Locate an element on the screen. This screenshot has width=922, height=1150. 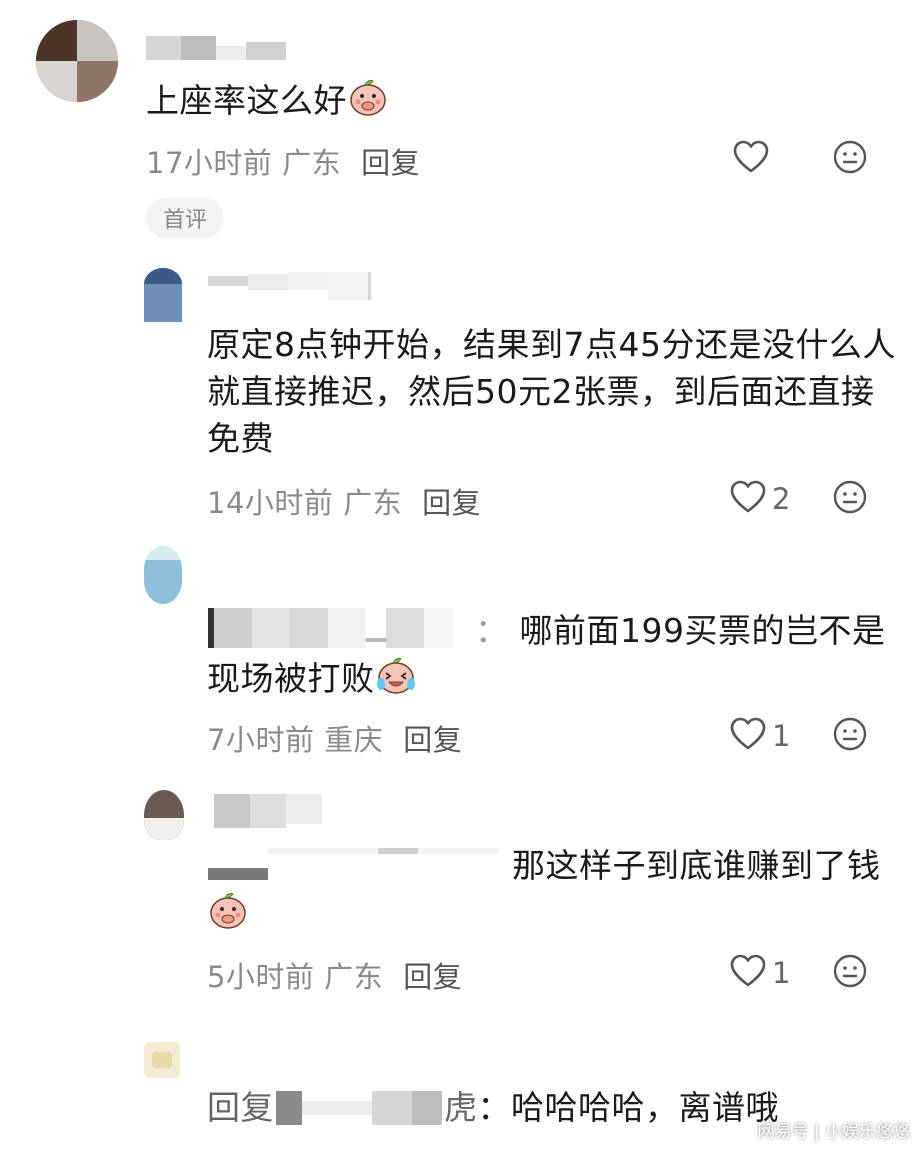
comment-time: 17小时前 is located at coordinates (209, 163).